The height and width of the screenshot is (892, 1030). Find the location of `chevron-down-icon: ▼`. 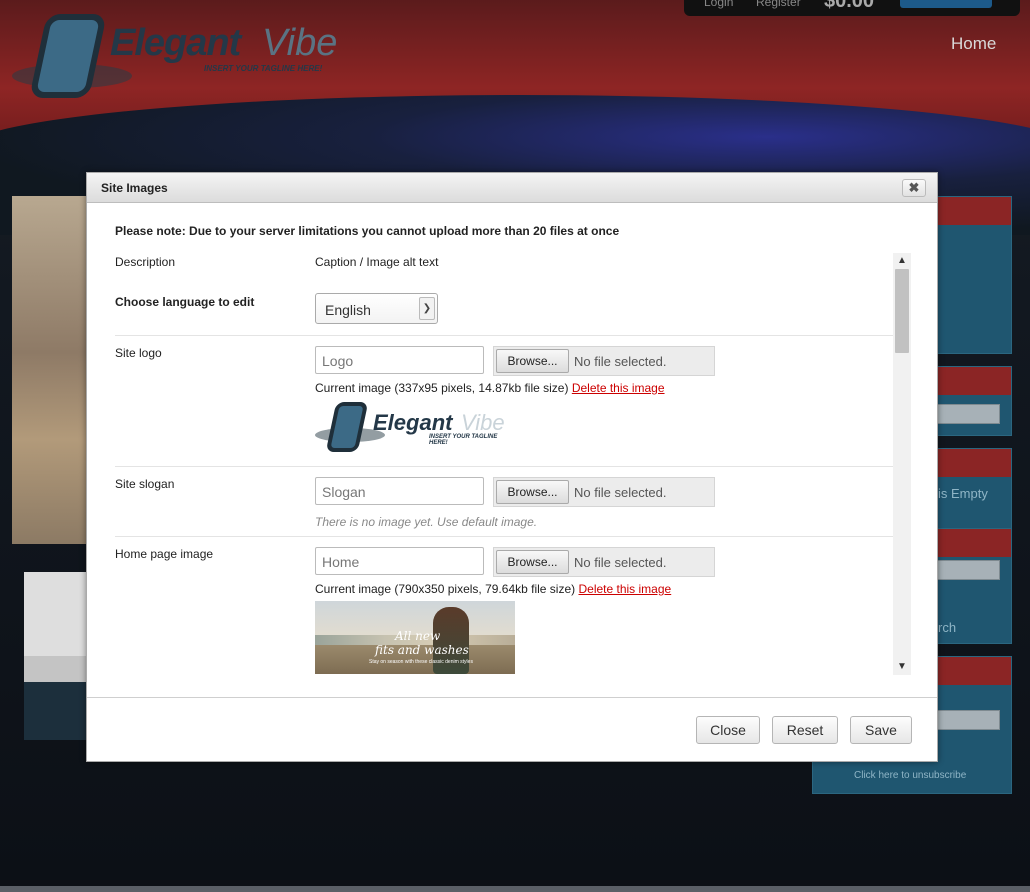

chevron-down-icon: ▼ is located at coordinates (902, 667).